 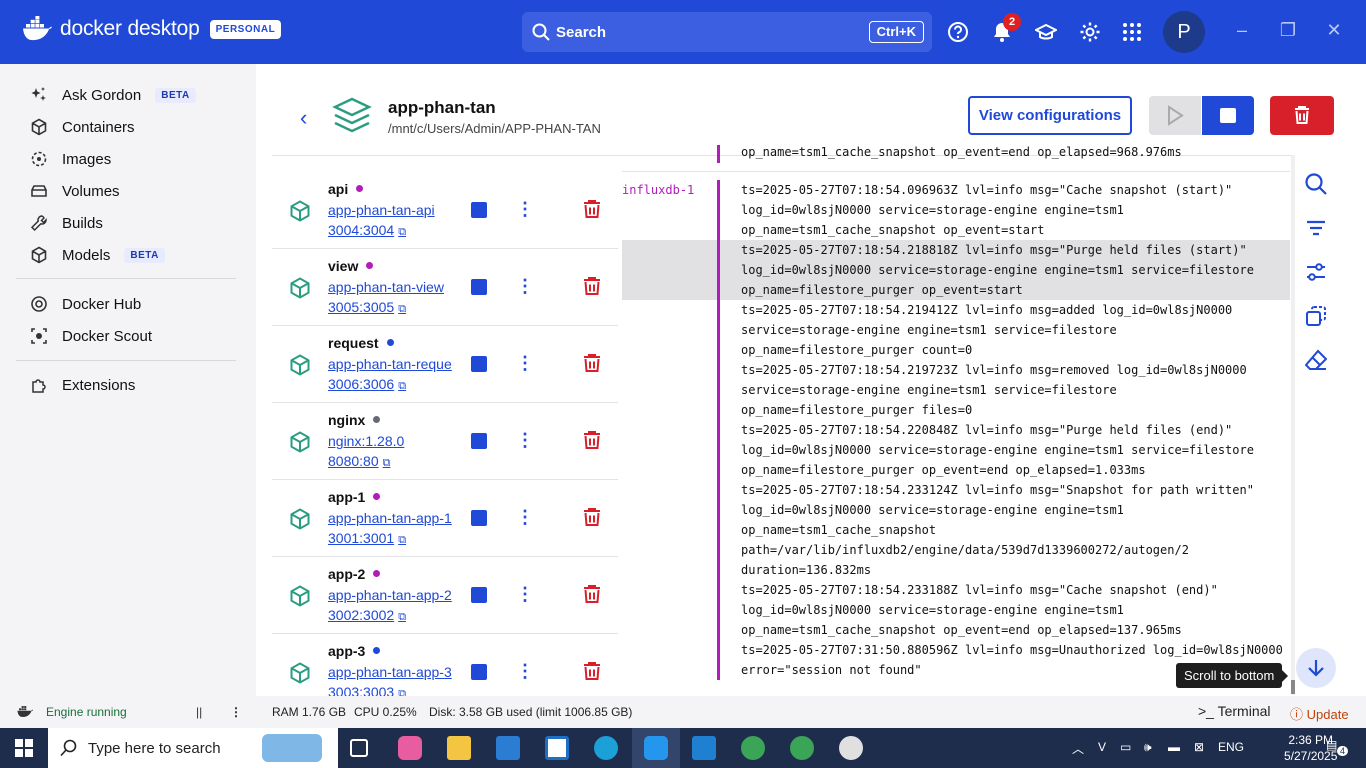 I want to click on search-bar: Search Ctrl+K, so click(x=727, y=32).